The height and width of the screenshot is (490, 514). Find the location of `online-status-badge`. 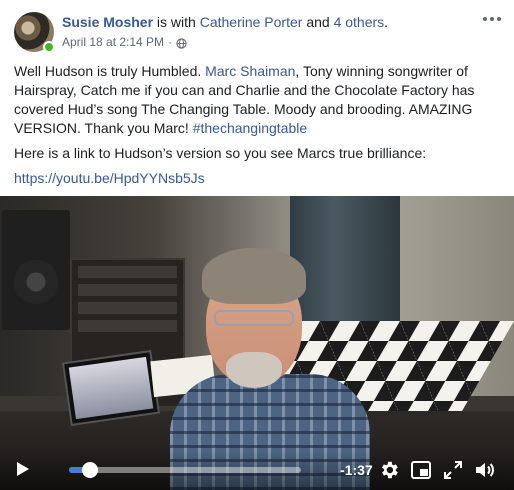

online-status-badge is located at coordinates (49, 47).